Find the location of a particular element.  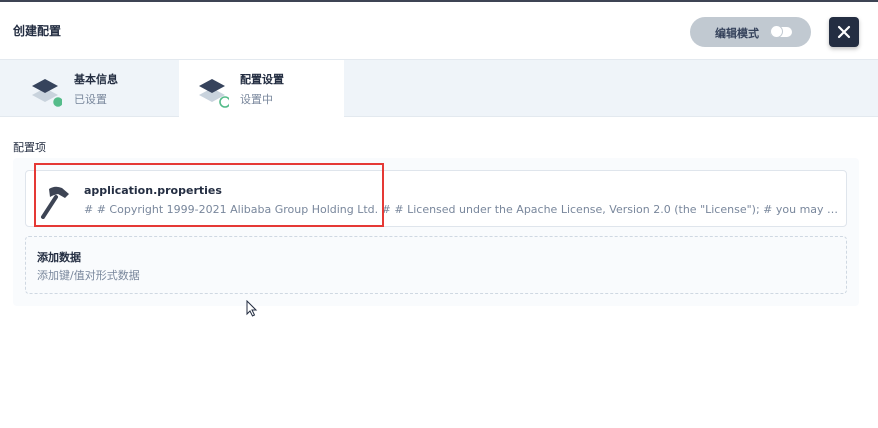

mouse-cursor-icon is located at coordinates (252, 308).